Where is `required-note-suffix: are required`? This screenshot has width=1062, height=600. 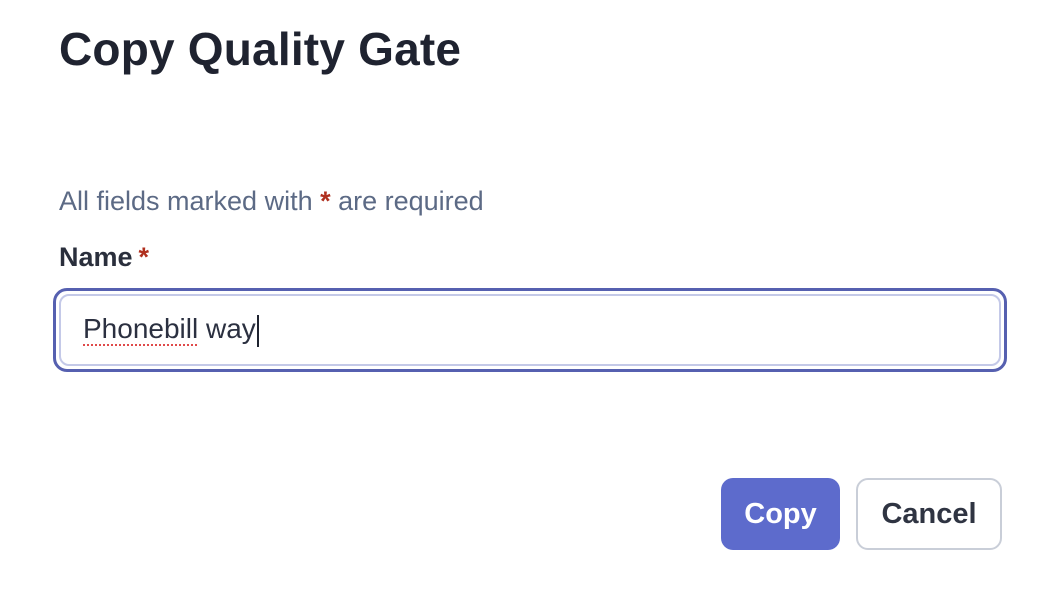
required-note-suffix: are required is located at coordinates (407, 201).